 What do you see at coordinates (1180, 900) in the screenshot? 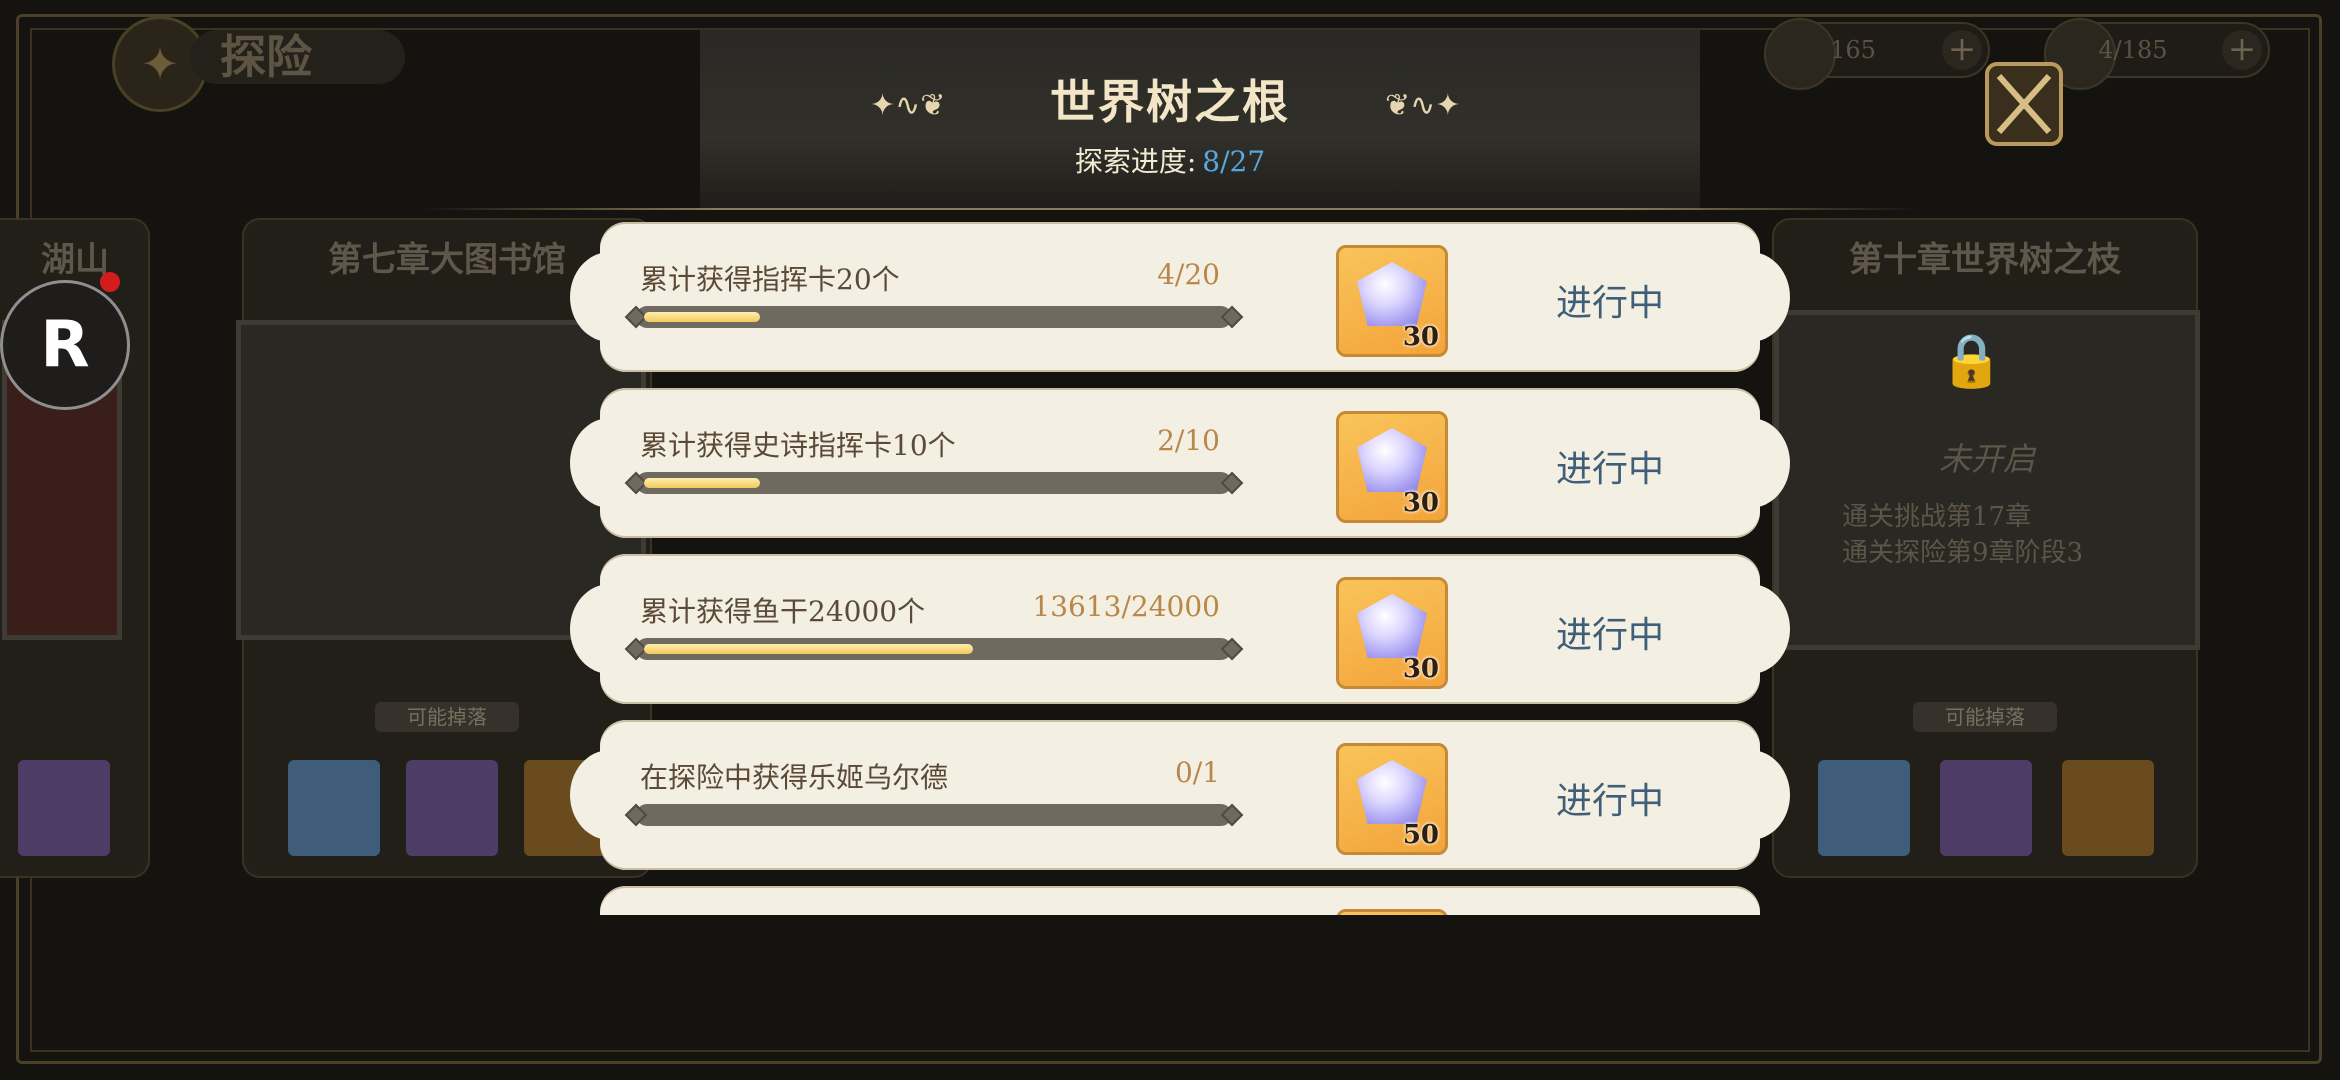
I see `task-row-partial` at bounding box center [1180, 900].